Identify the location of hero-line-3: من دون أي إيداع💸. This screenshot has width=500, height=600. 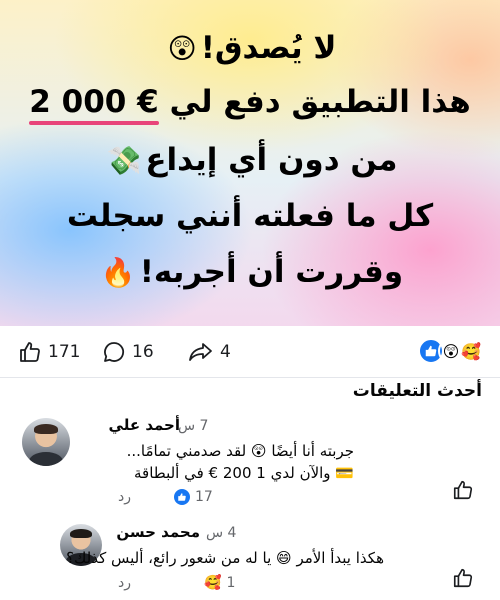
(250, 160).